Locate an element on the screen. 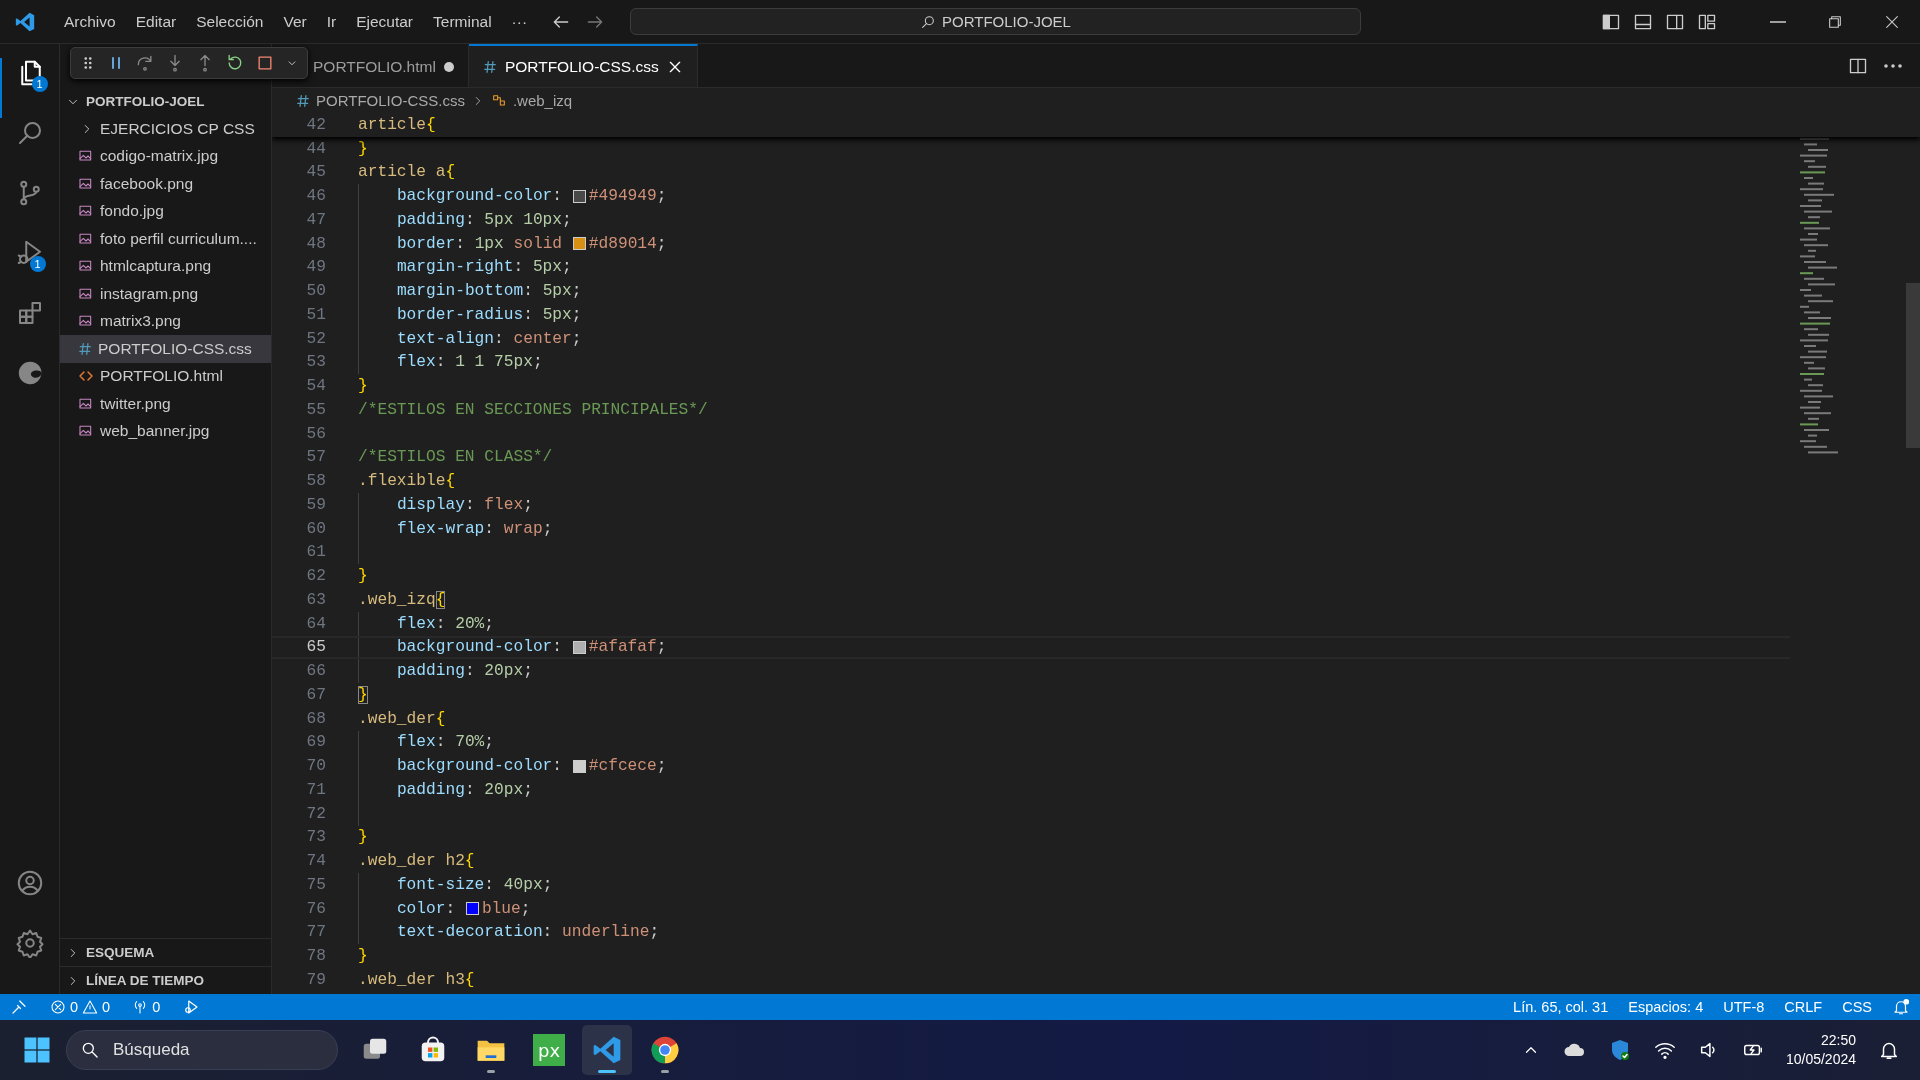  status-item: CRLF is located at coordinates (1803, 1007).